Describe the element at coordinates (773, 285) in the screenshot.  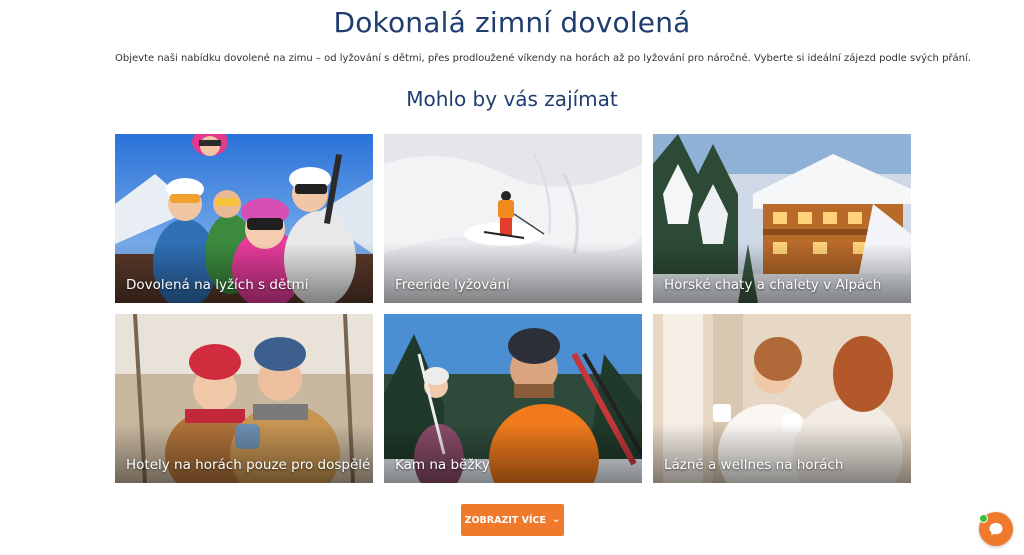
I see `card-label: Horské chaty a chalety v Alpách` at that location.